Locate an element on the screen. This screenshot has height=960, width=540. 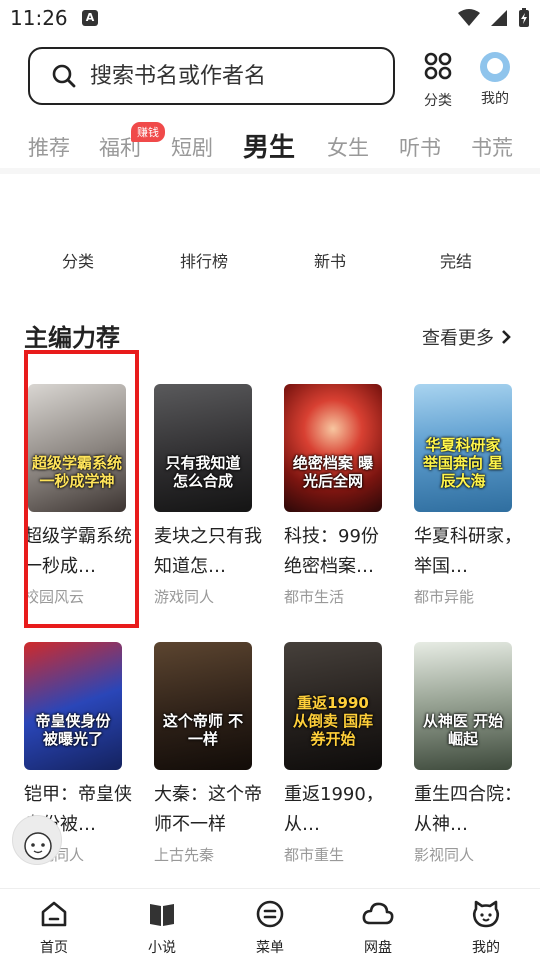
tab-female: 女生 is located at coordinates (348, 147).